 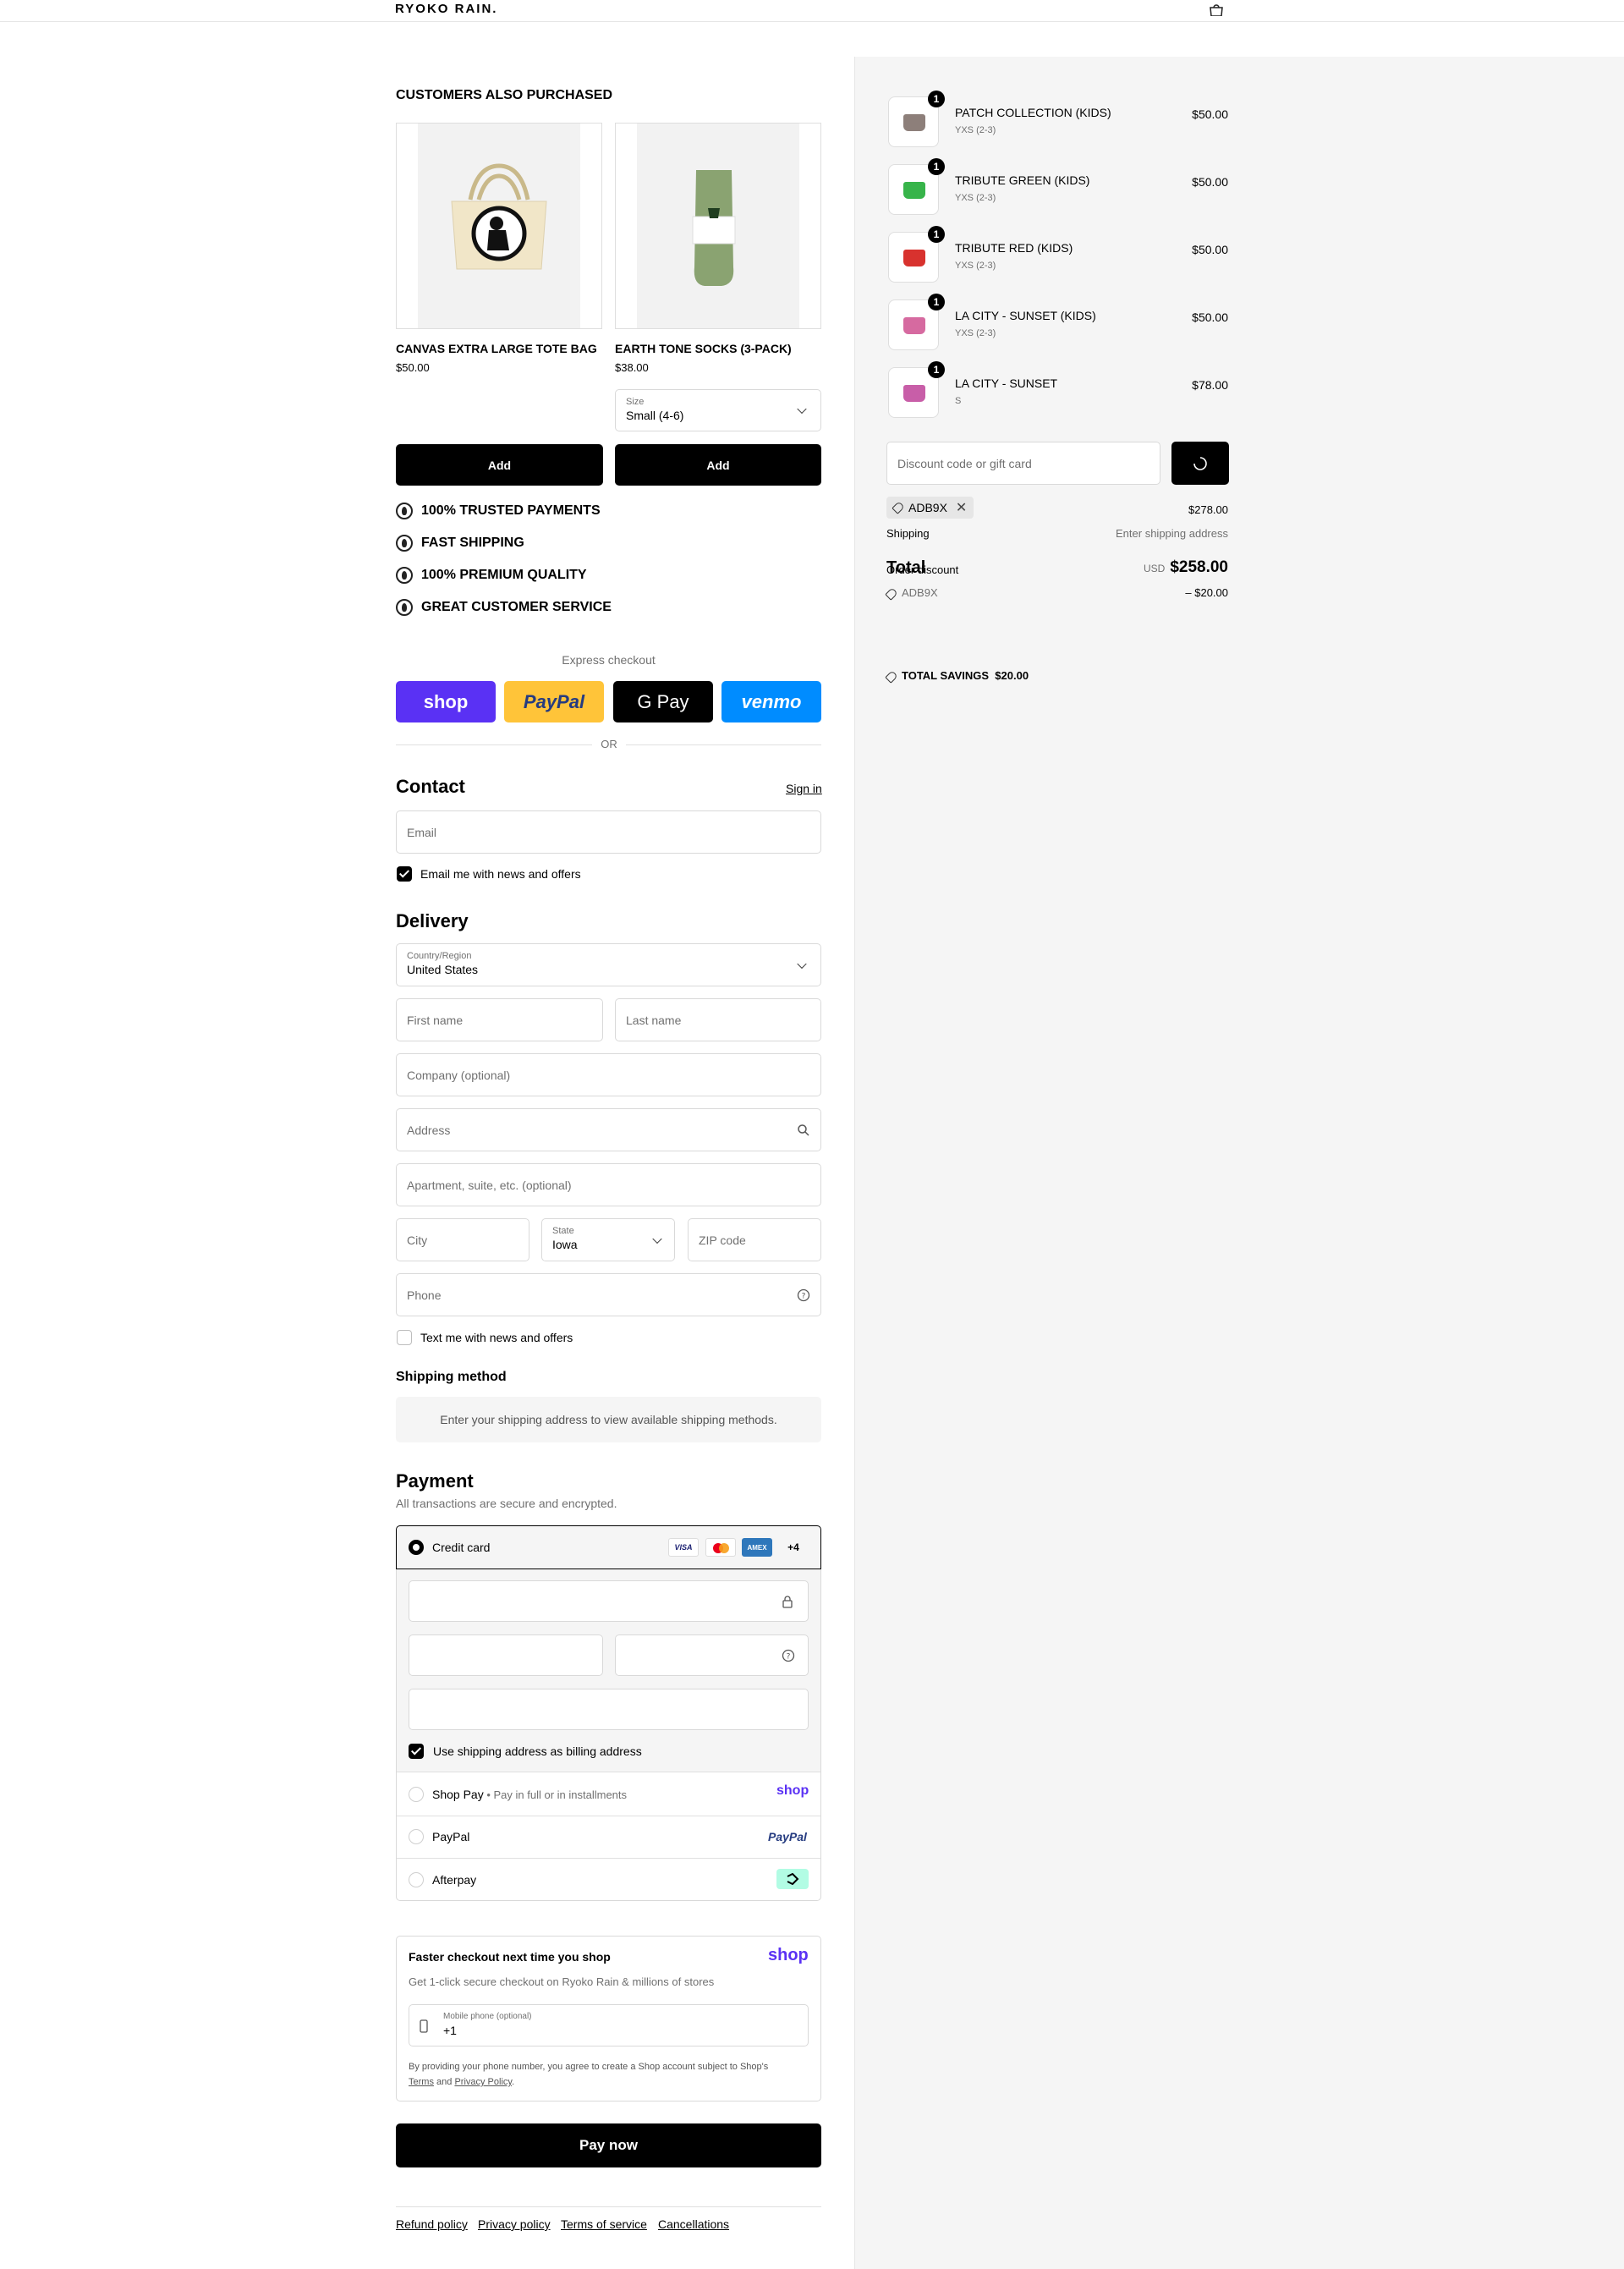 I want to click on address-field: Address, so click(x=608, y=1129).